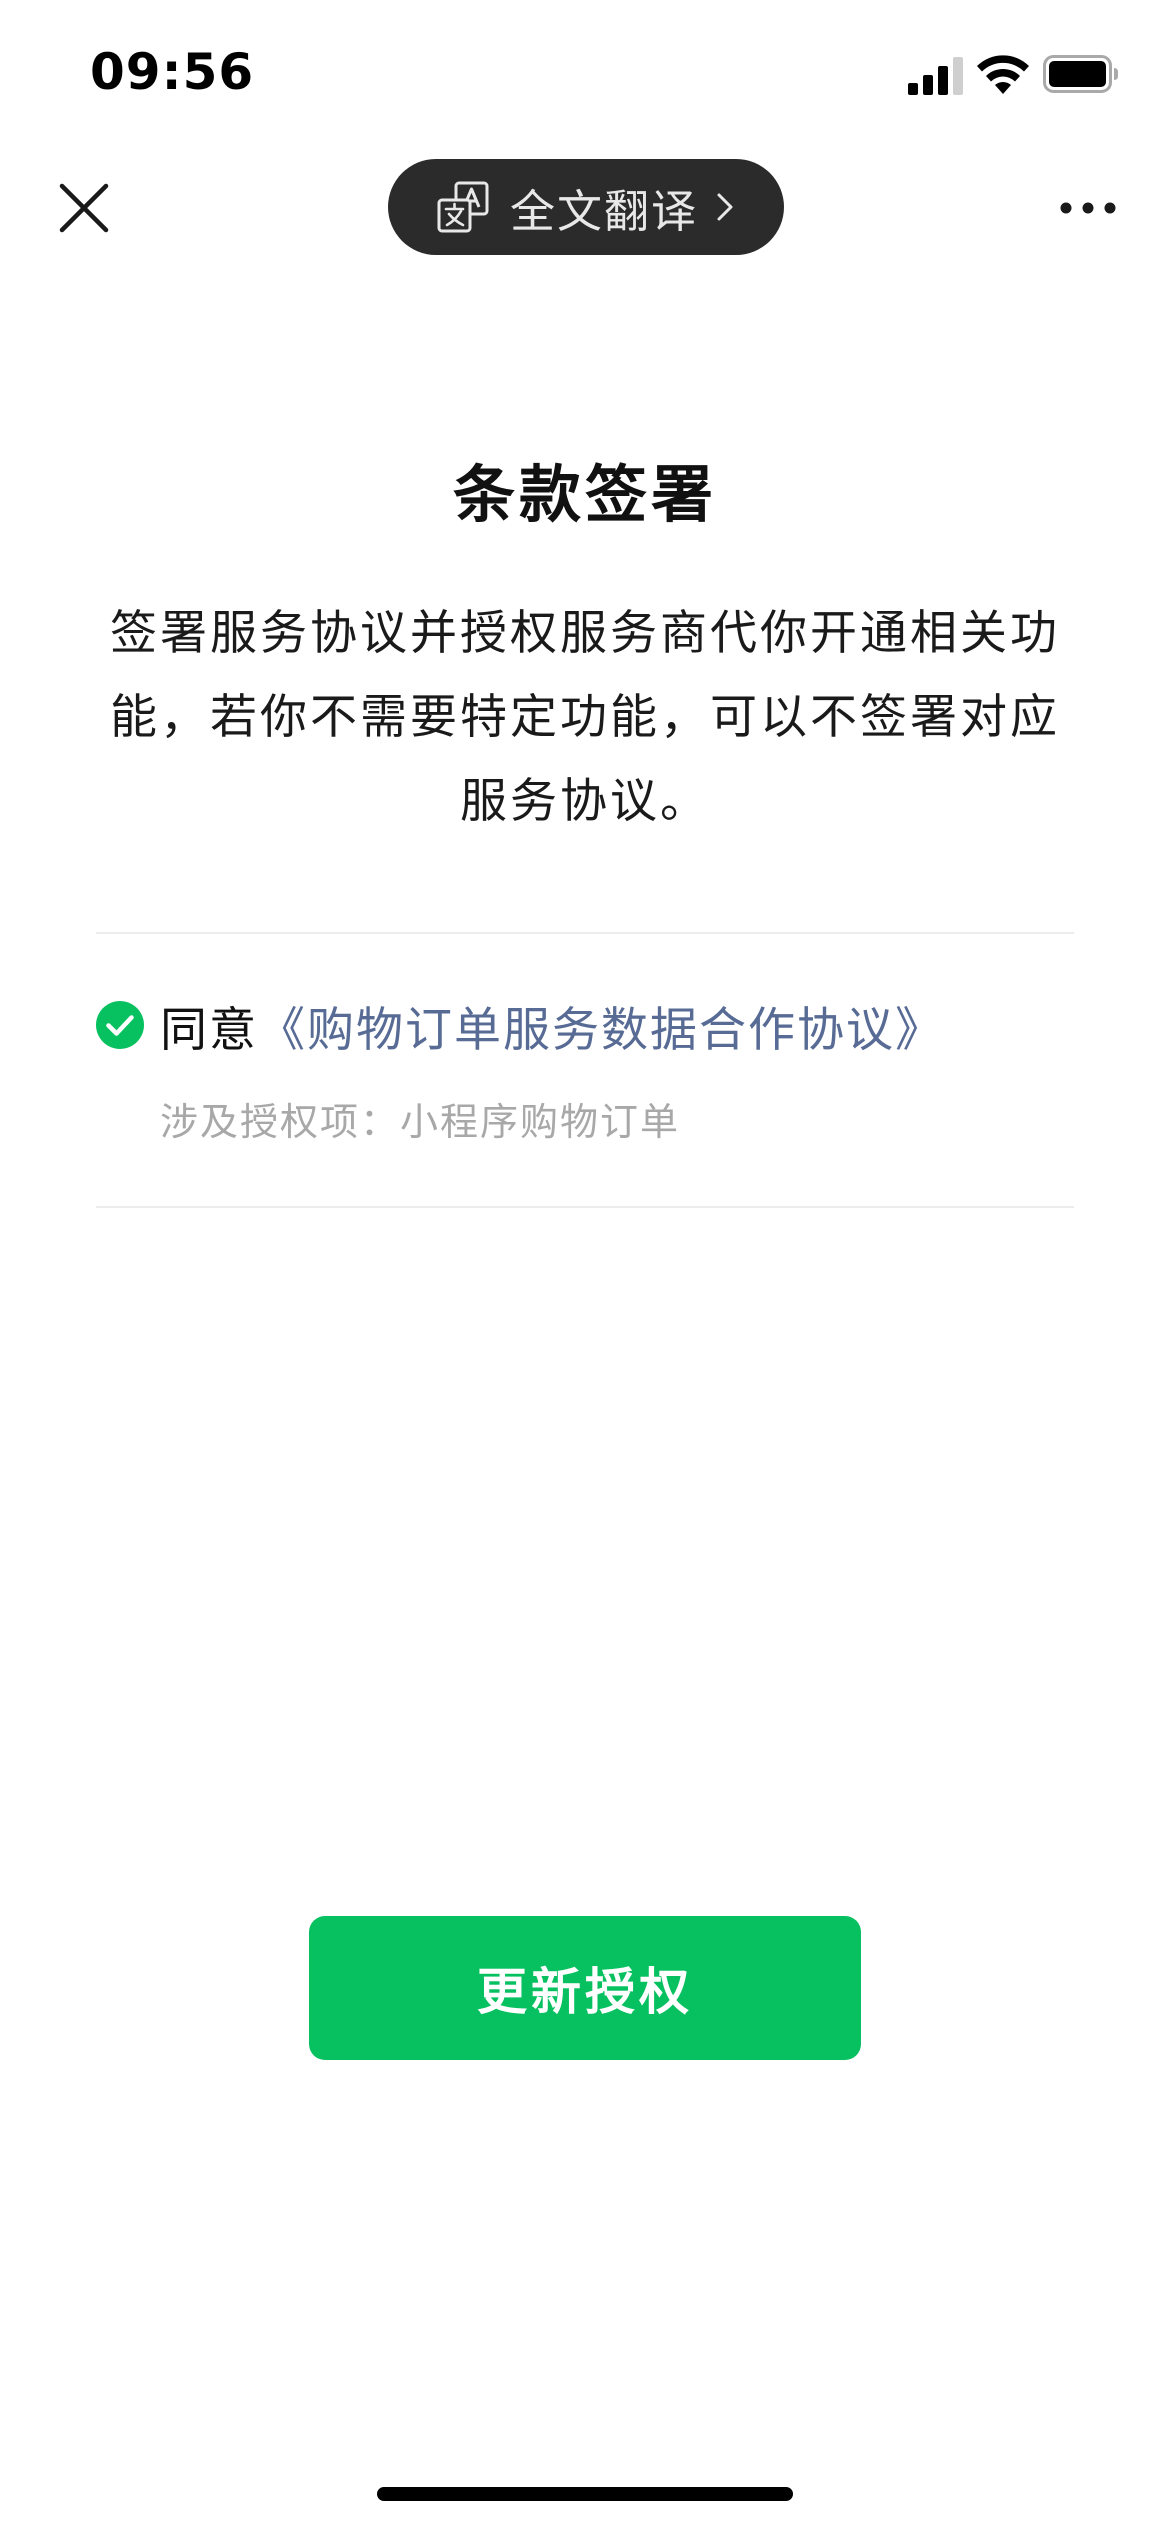 The height and width of the screenshot is (2532, 1170). Describe the element at coordinates (172, 72) in the screenshot. I see `status-time: 09:56` at that location.